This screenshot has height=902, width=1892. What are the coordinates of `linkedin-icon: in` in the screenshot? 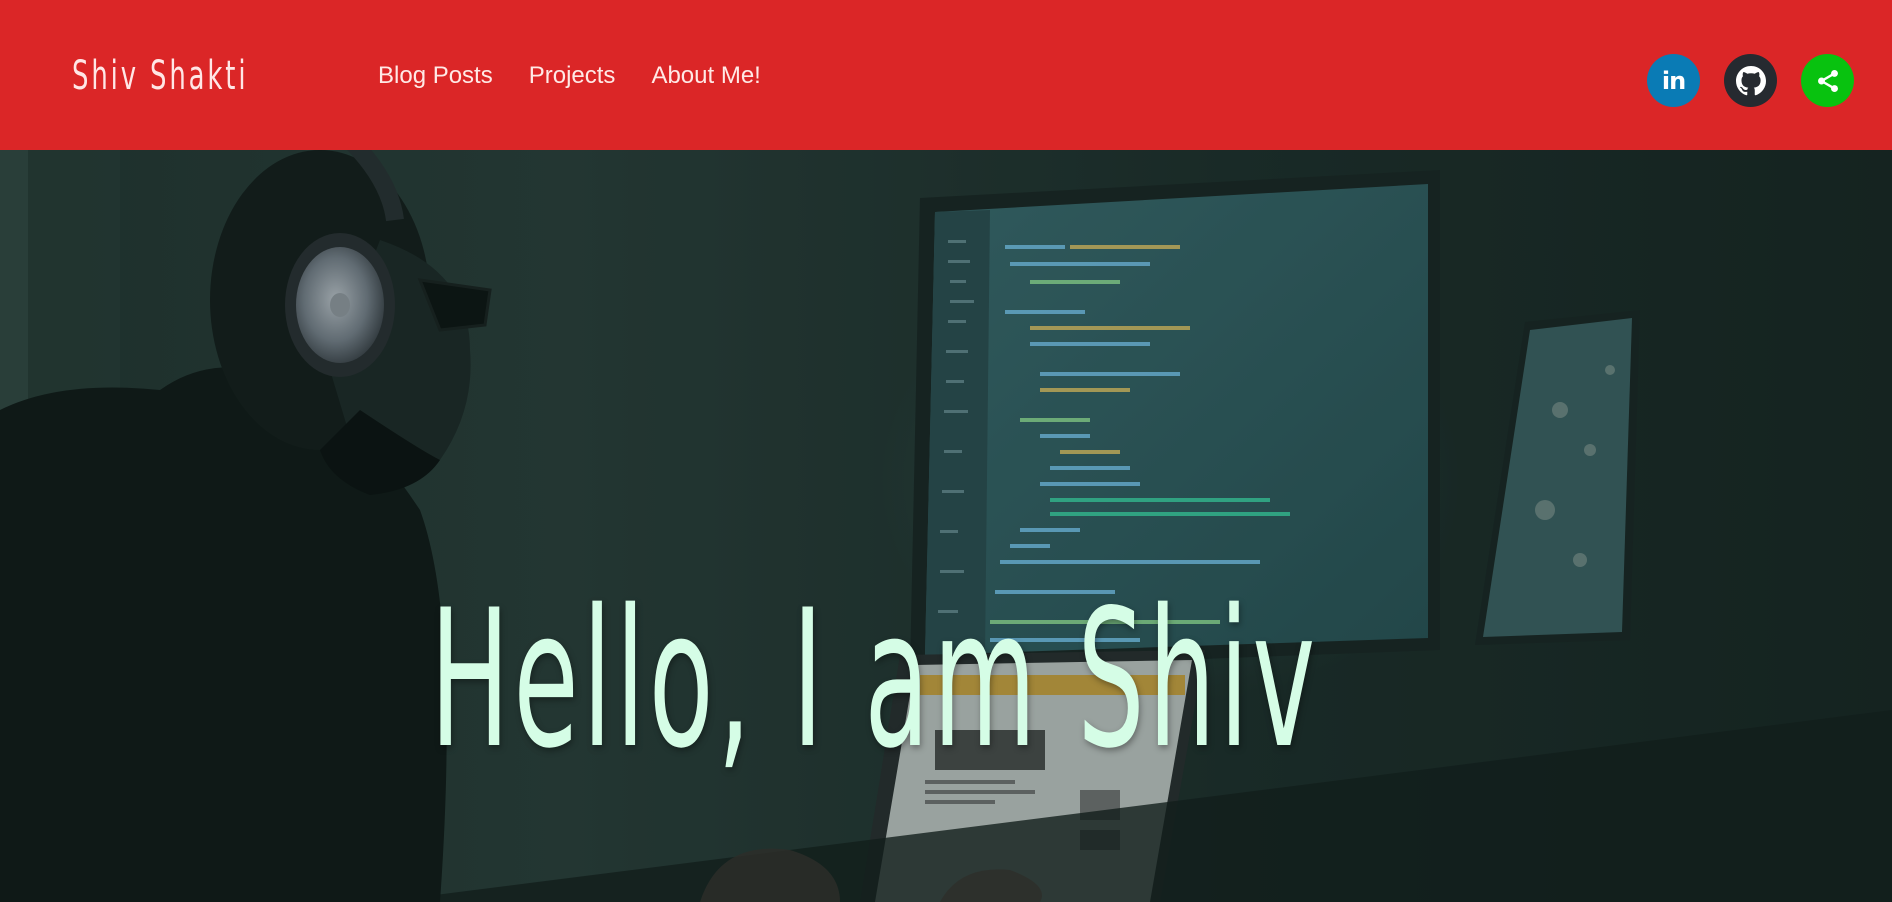 It's located at (1673, 80).